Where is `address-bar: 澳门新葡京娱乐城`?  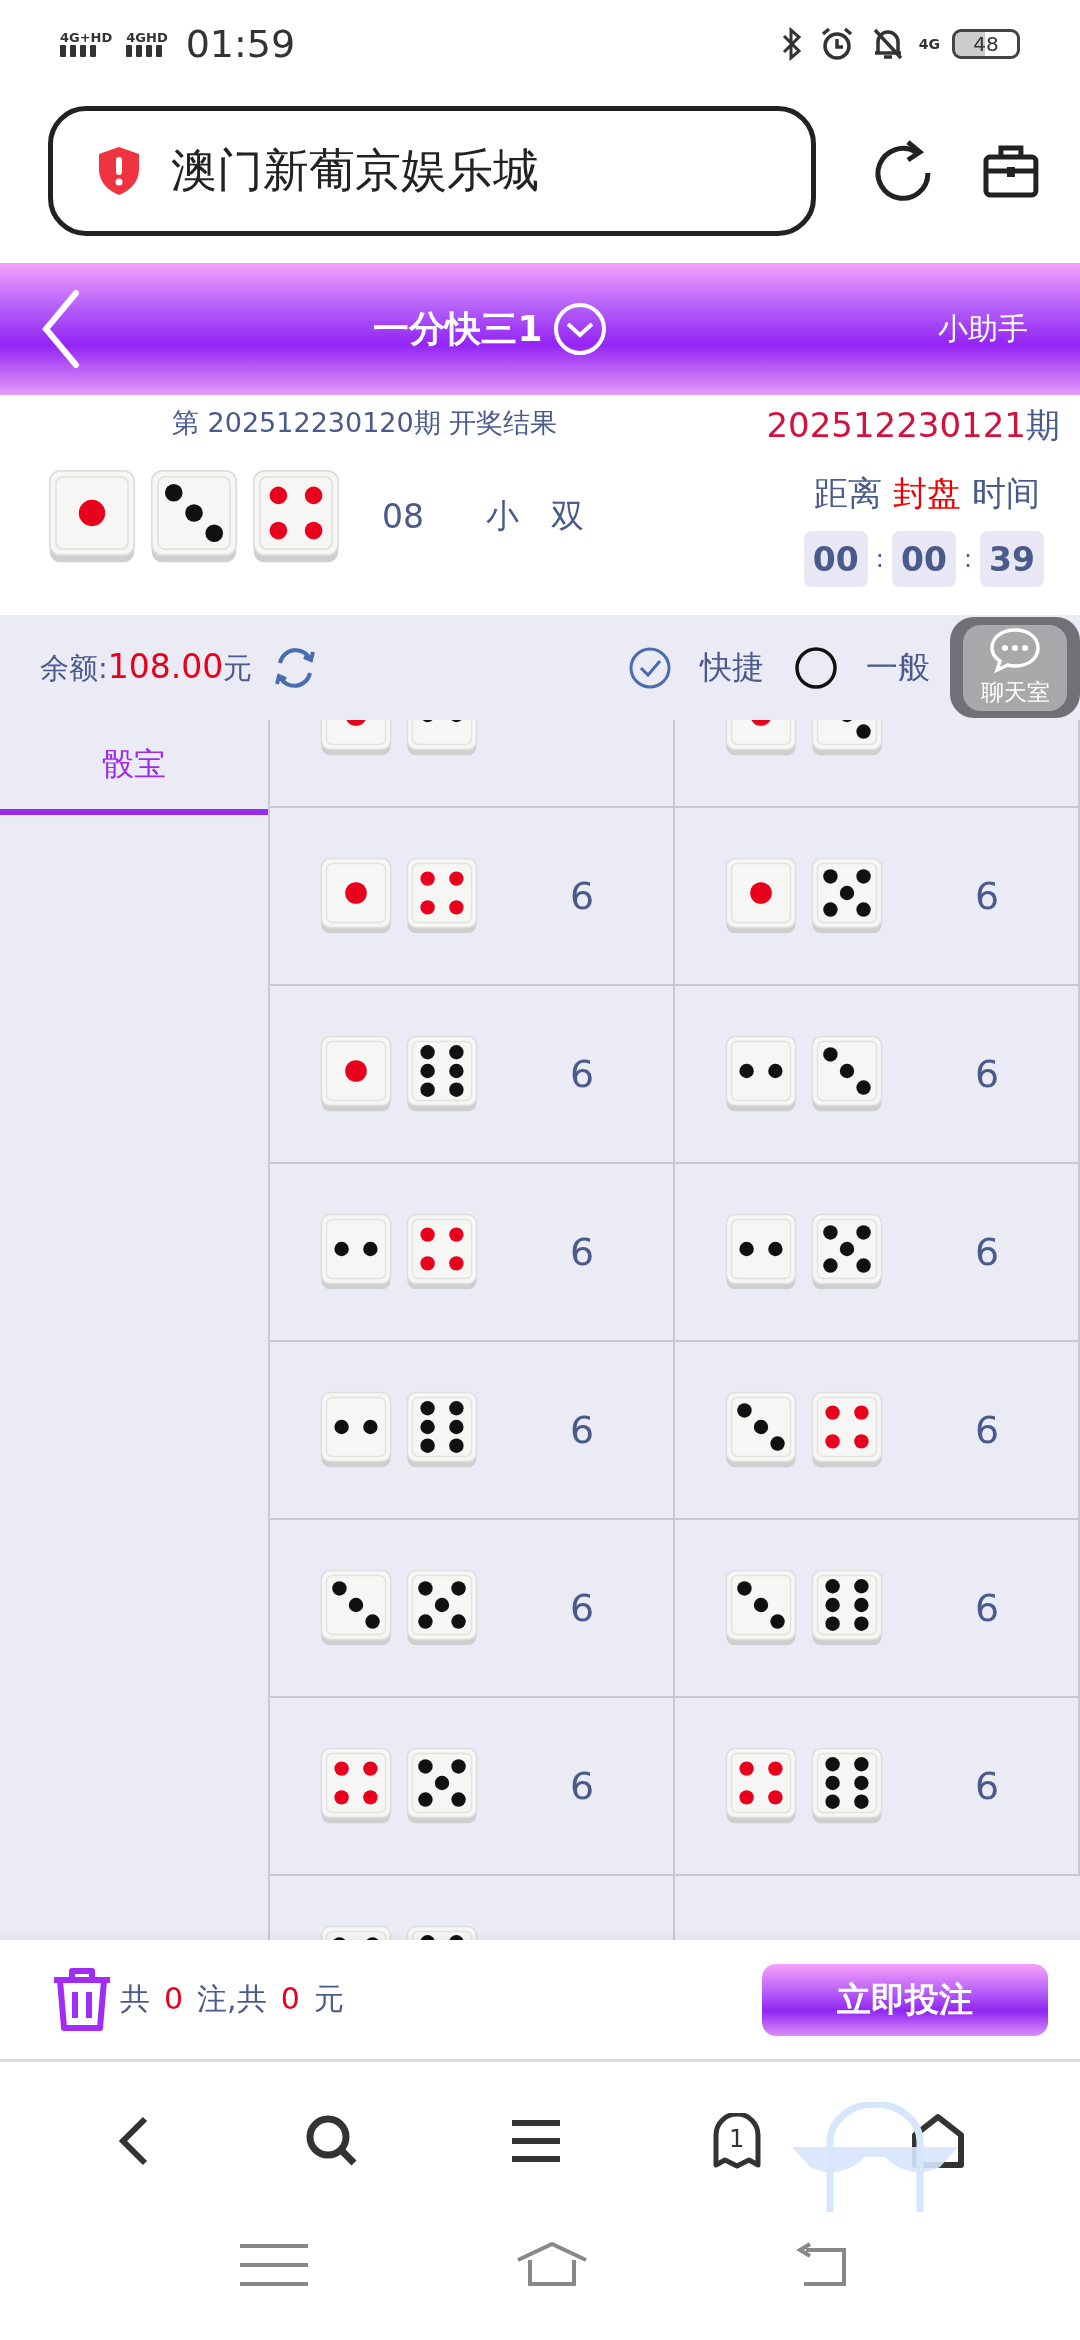
address-bar: 澳门新葡京娱乐城 is located at coordinates (432, 170).